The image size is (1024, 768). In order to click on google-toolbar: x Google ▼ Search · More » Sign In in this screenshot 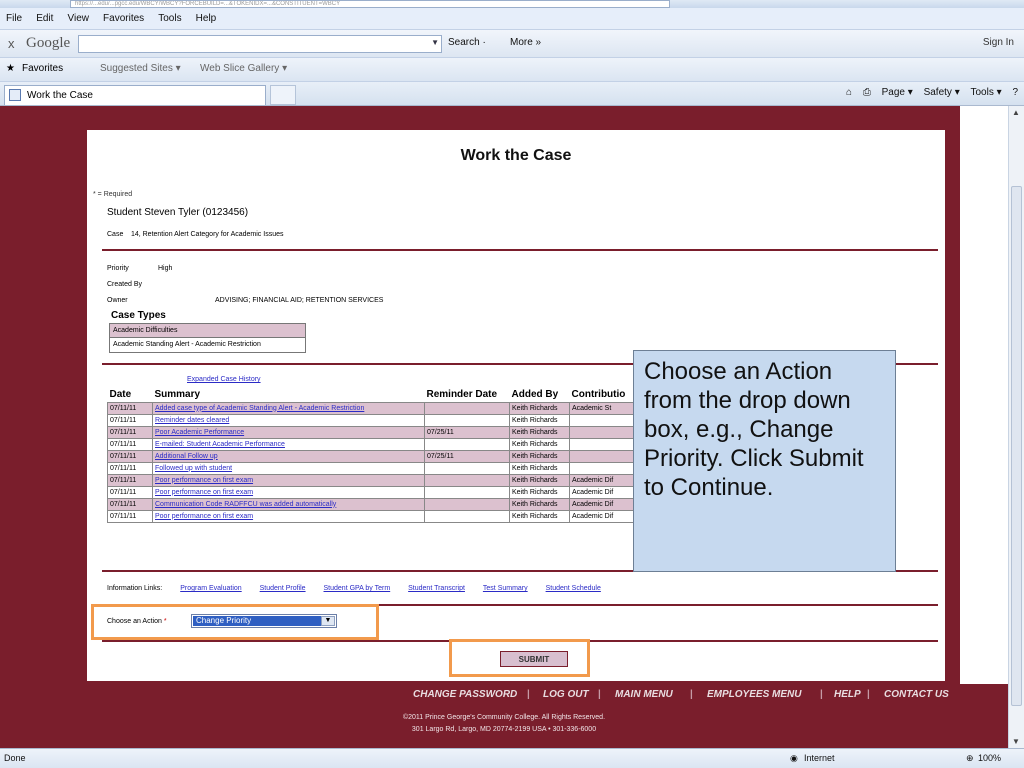, I will do `click(512, 44)`.